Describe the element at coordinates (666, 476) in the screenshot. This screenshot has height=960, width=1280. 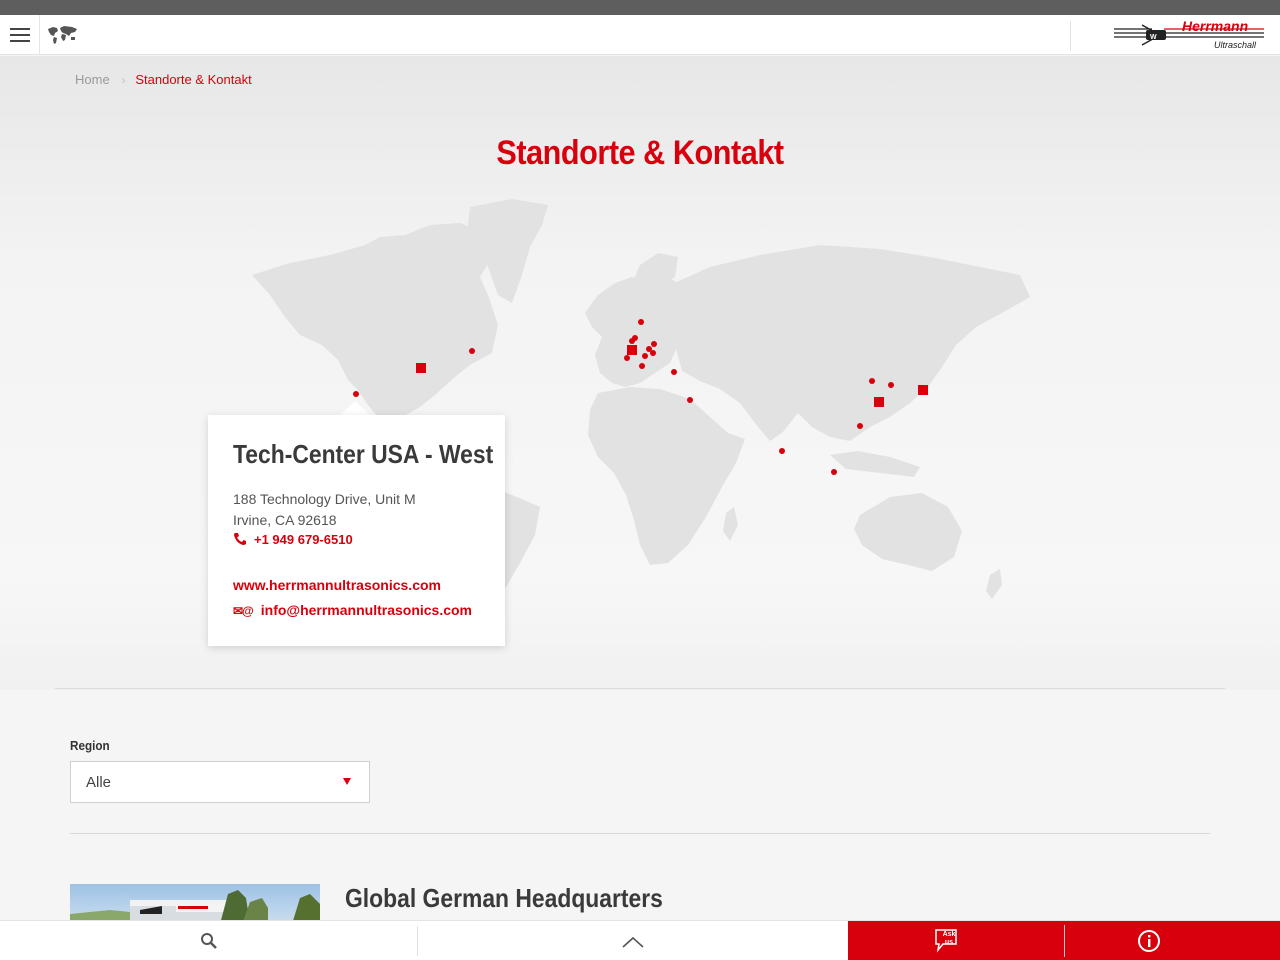
I see `continent-africa` at that location.